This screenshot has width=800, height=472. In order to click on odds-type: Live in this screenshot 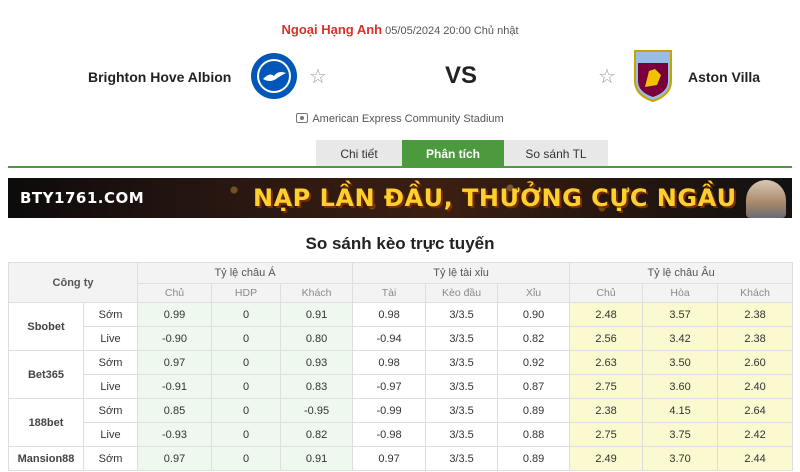, I will do `click(110, 434)`.